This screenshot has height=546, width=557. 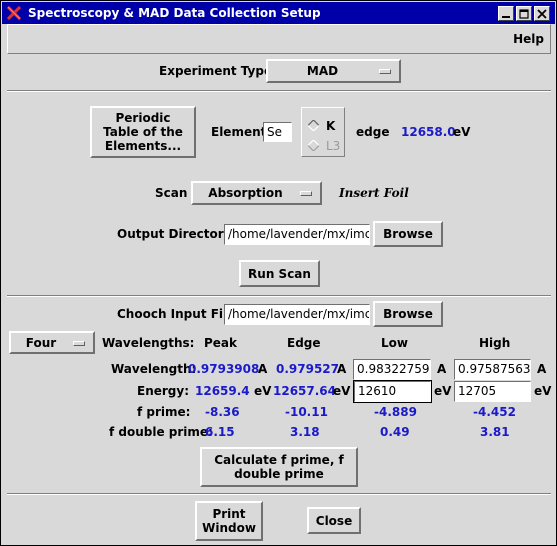 What do you see at coordinates (216, 71) in the screenshot?
I see `experiment-type-label: Experiment Type` at bounding box center [216, 71].